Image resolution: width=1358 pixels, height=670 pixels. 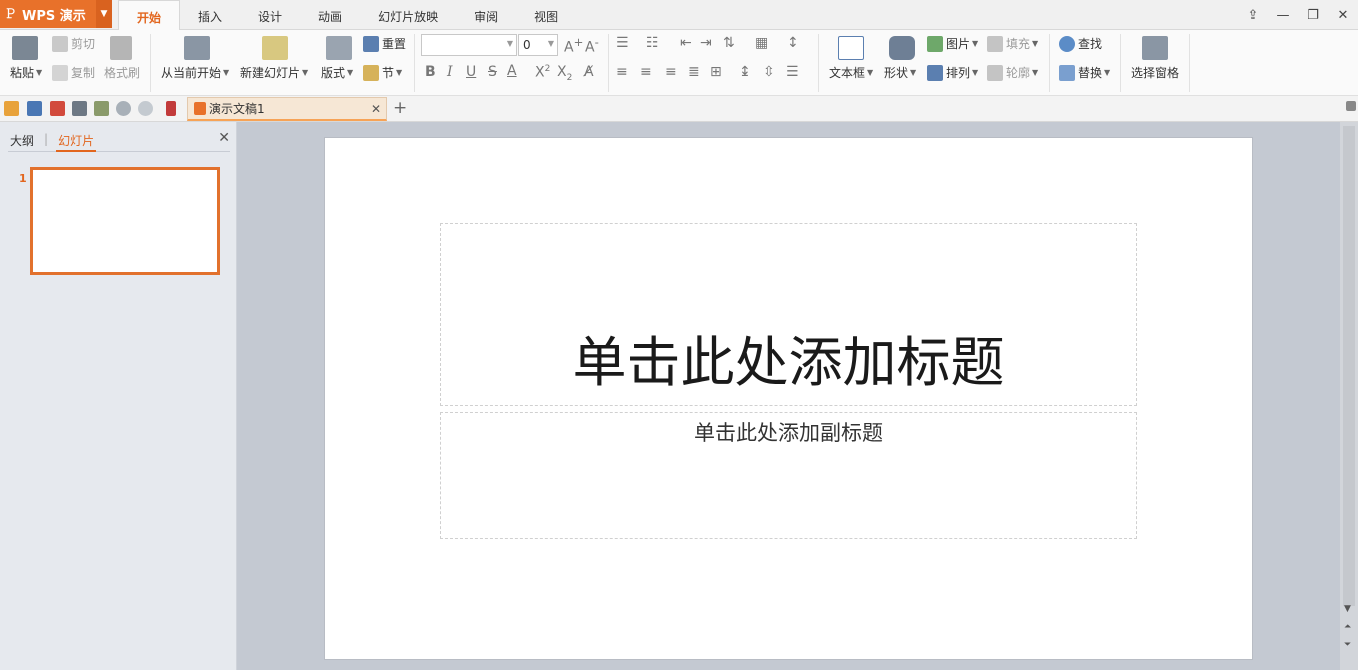 I want to click on text-direction-icon: ⇅, so click(x=729, y=43).